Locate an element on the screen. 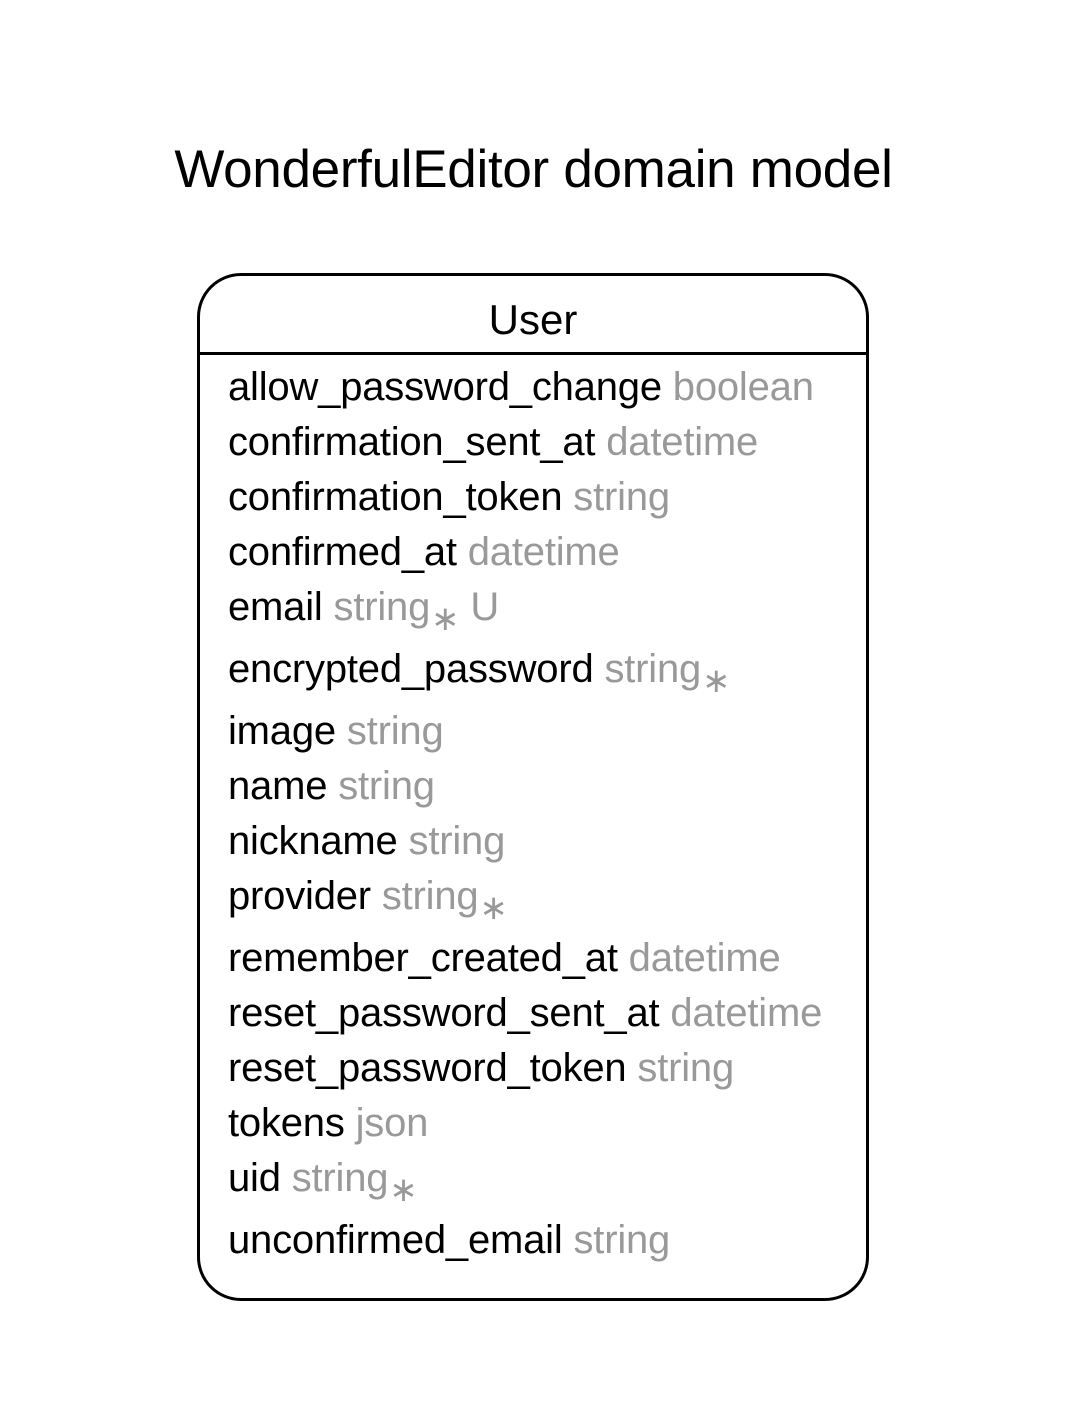 Image resolution: width=1067 pixels, height=1425 pixels. attribute-name: uid is located at coordinates (254, 1178).